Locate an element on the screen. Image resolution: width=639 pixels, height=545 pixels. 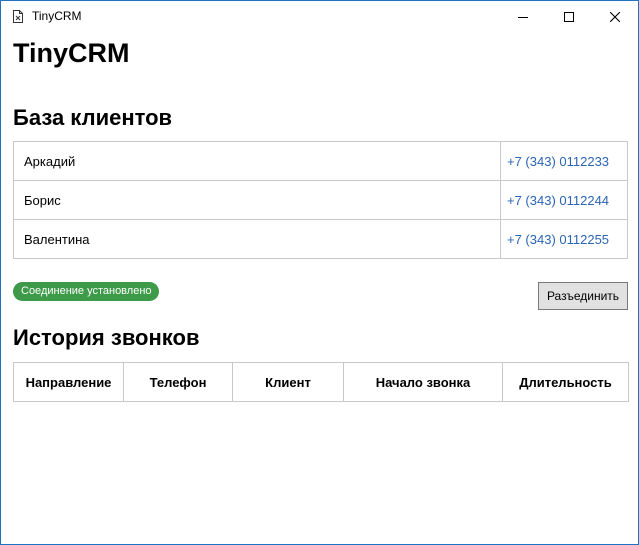
client-row: Валентина +7 (343) 0112255 is located at coordinates (320, 239).